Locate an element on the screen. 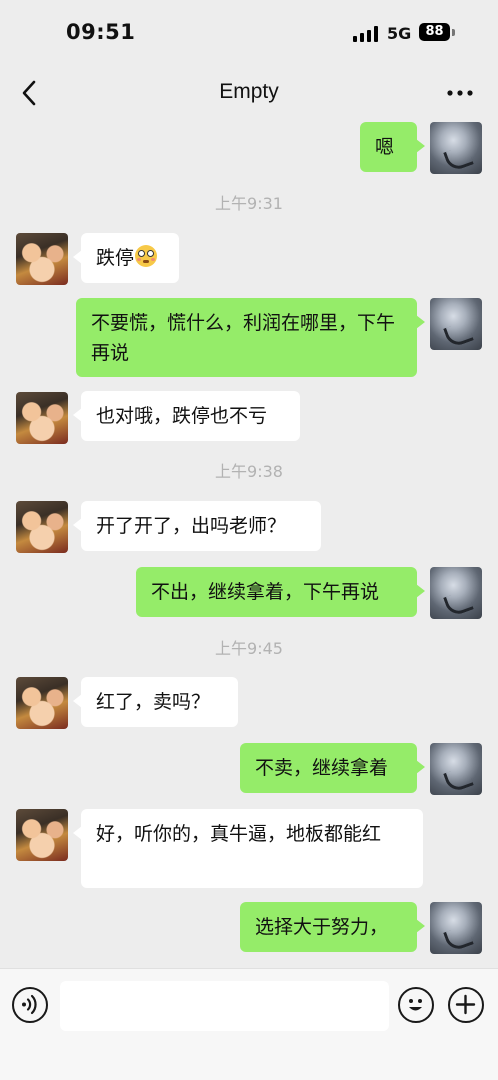 This screenshot has height=1080, width=498. message-text: 不出，继续拿着，下午再说 is located at coordinates (265, 592).